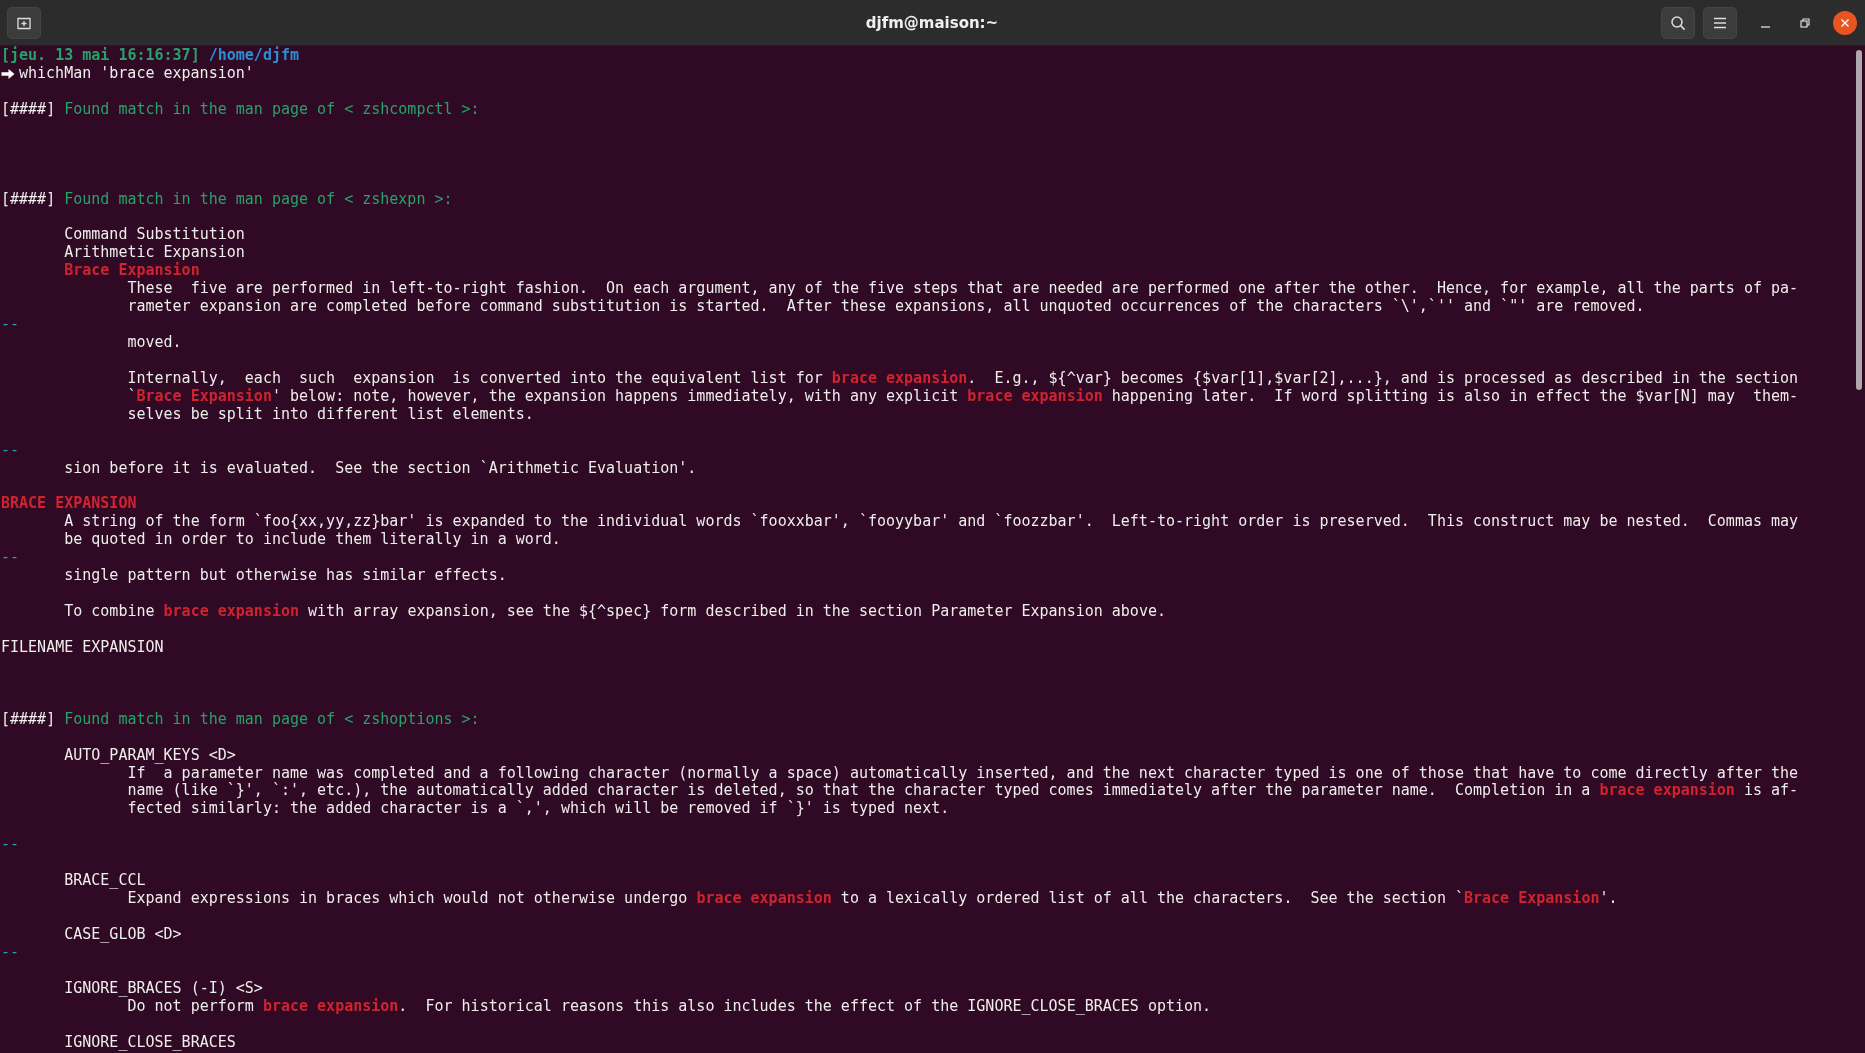 This screenshot has width=1865, height=1053. I want to click on window-title: djfm@maison:~, so click(932, 22).